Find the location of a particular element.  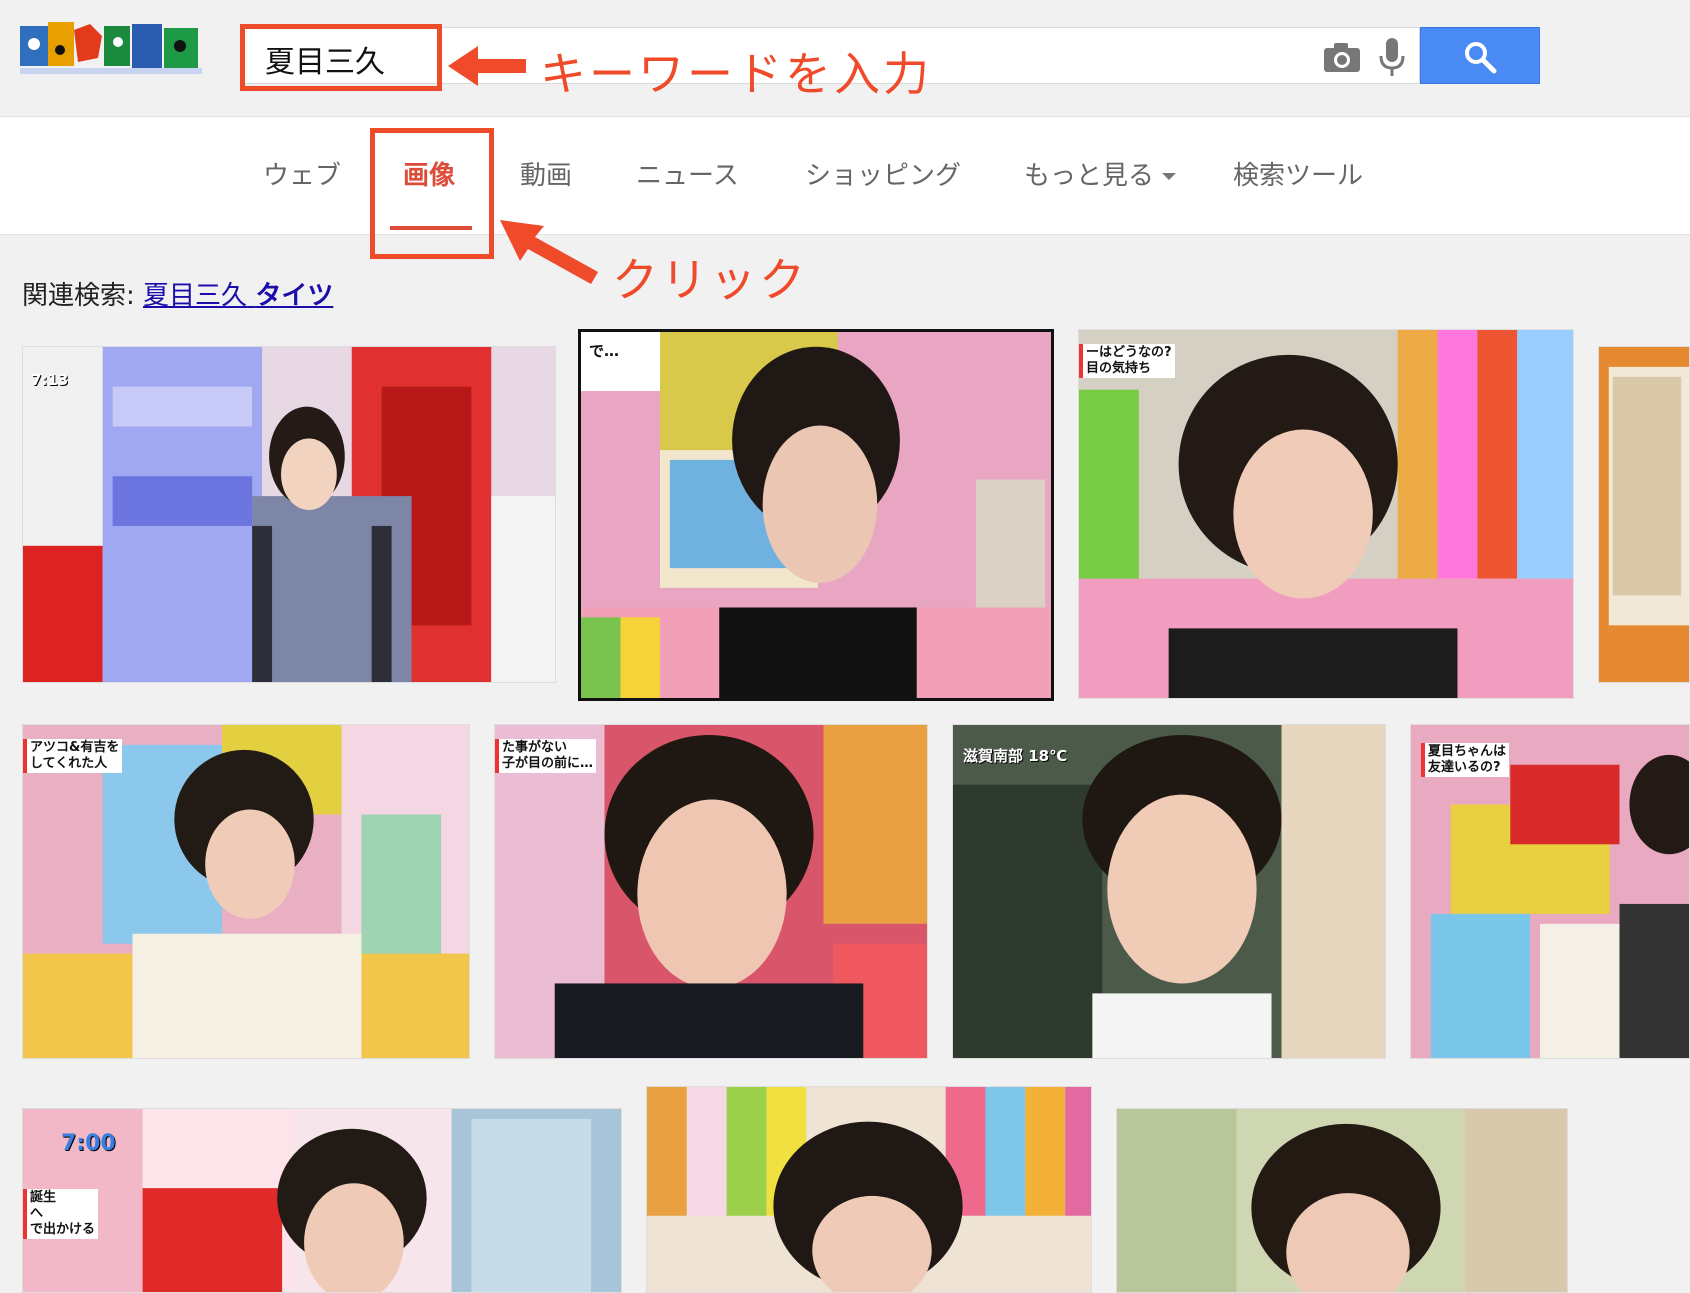

tab-shopping: ショッピング is located at coordinates (883, 173).